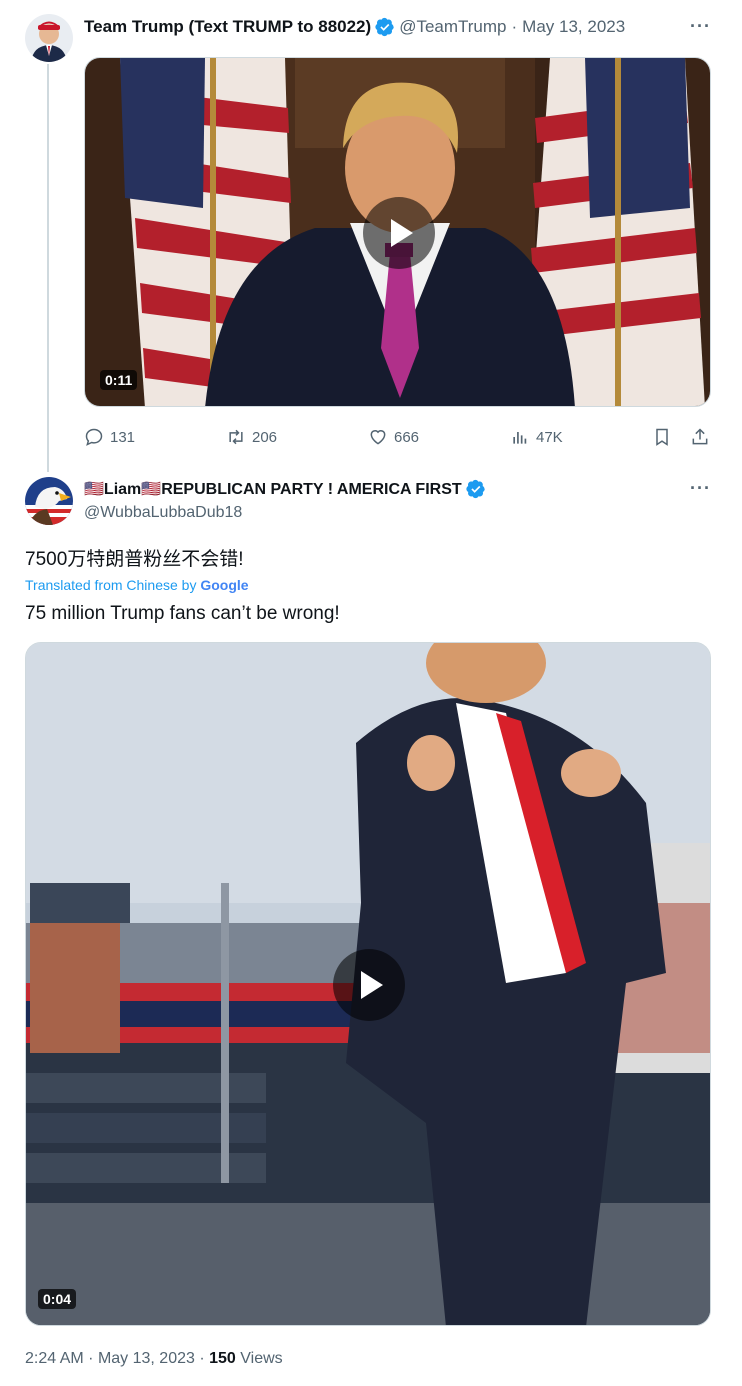 This screenshot has height=1386, width=742. I want to click on tweet2-video-duration: 0:04, so click(57, 1299).